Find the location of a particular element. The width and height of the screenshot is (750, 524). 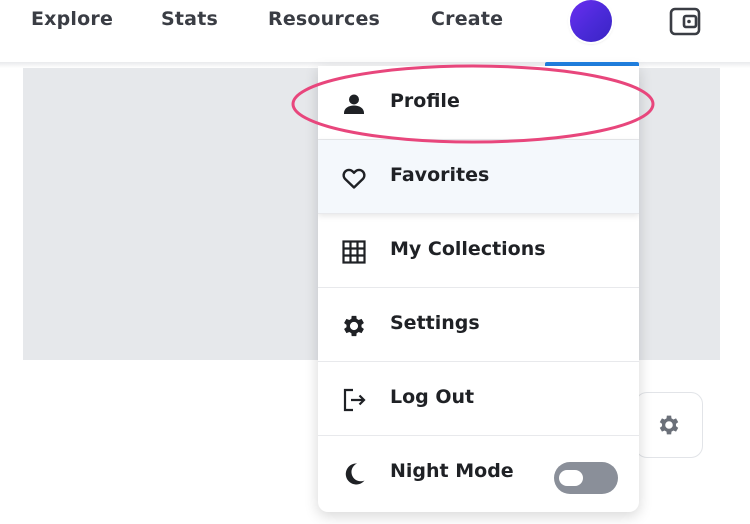

menu-item-my-collections: My Collections is located at coordinates (478, 251).